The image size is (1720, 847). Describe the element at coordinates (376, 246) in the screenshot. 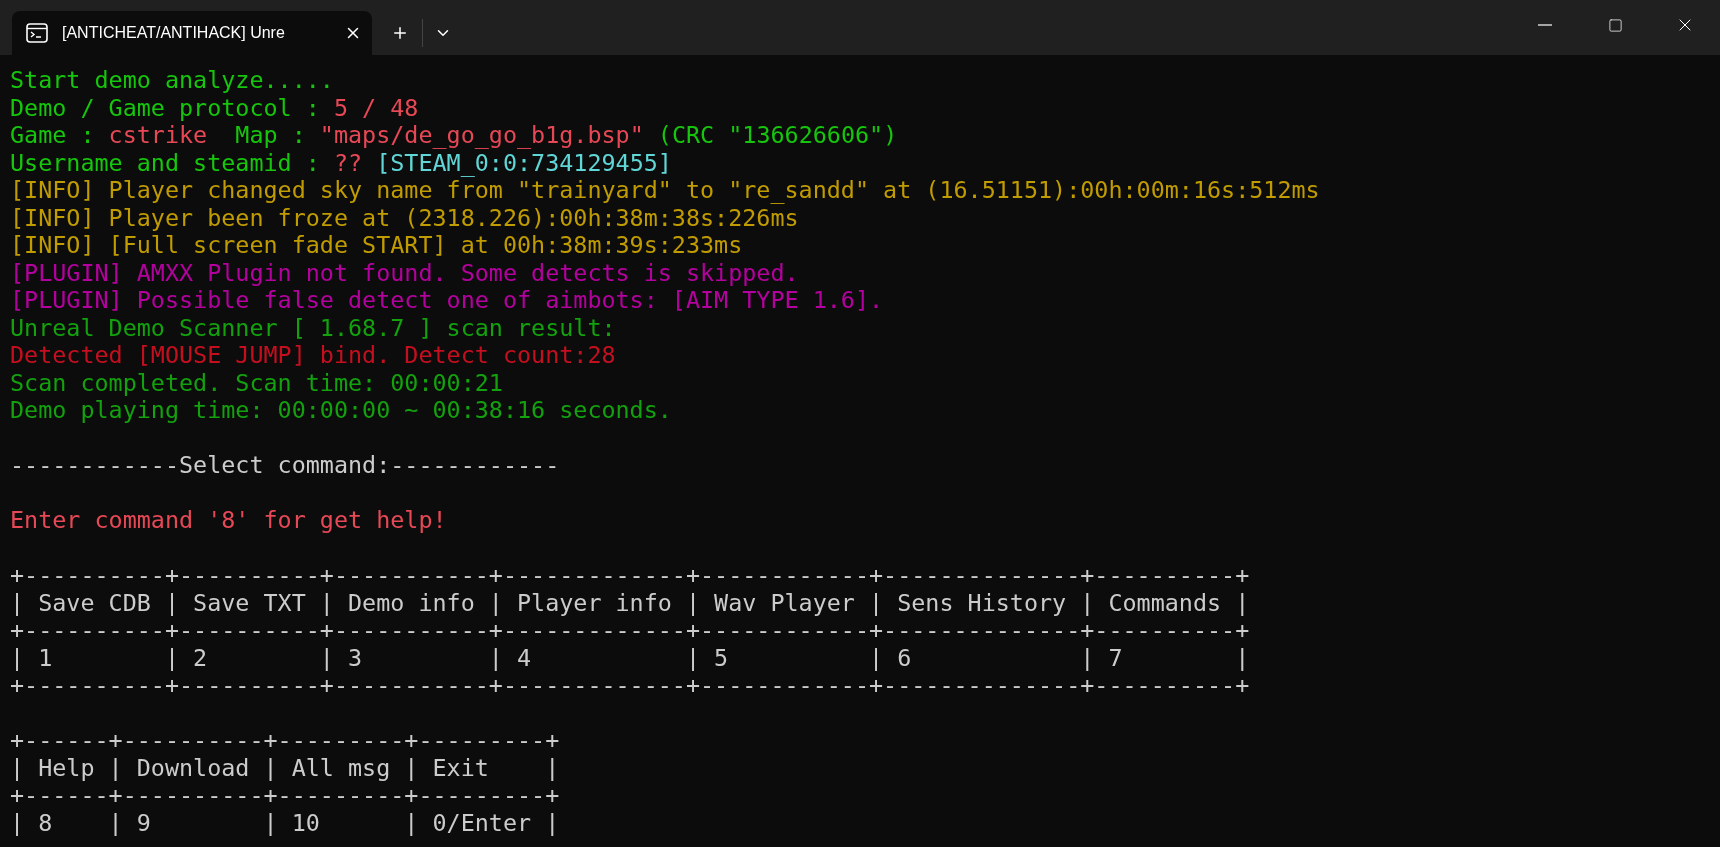

I see `terminal-line: [INFO] [Full screen fade START] at 00h:38m:39s:233ms` at that location.